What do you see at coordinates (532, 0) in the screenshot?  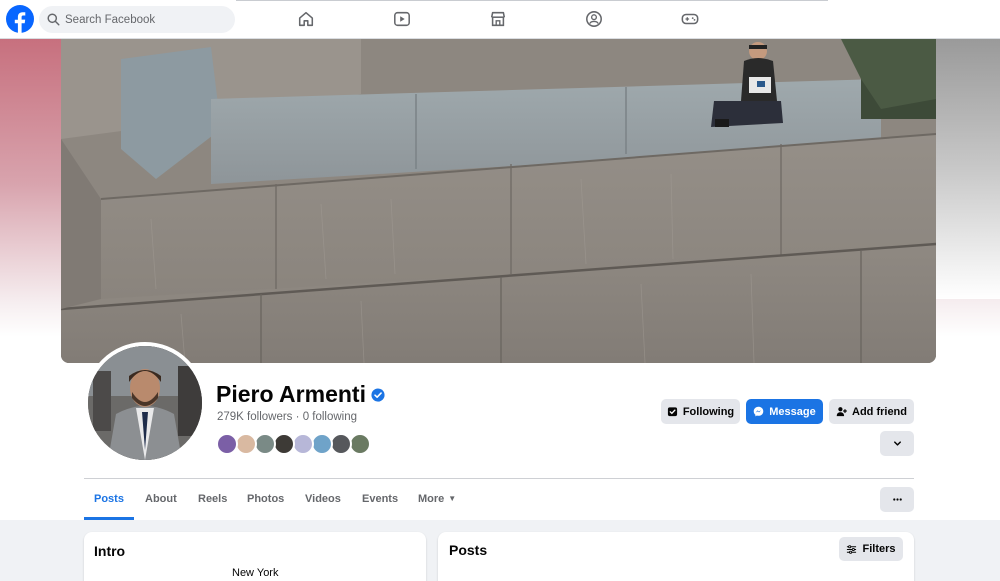 I see `topbar-divider` at bounding box center [532, 0].